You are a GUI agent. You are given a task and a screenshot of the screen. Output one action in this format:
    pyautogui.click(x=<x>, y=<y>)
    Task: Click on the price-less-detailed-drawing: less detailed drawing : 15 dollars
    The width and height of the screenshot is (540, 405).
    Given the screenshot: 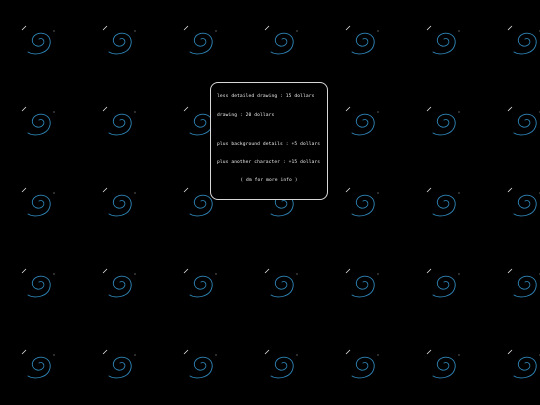 What is the action you would take?
    pyautogui.click(x=266, y=96)
    